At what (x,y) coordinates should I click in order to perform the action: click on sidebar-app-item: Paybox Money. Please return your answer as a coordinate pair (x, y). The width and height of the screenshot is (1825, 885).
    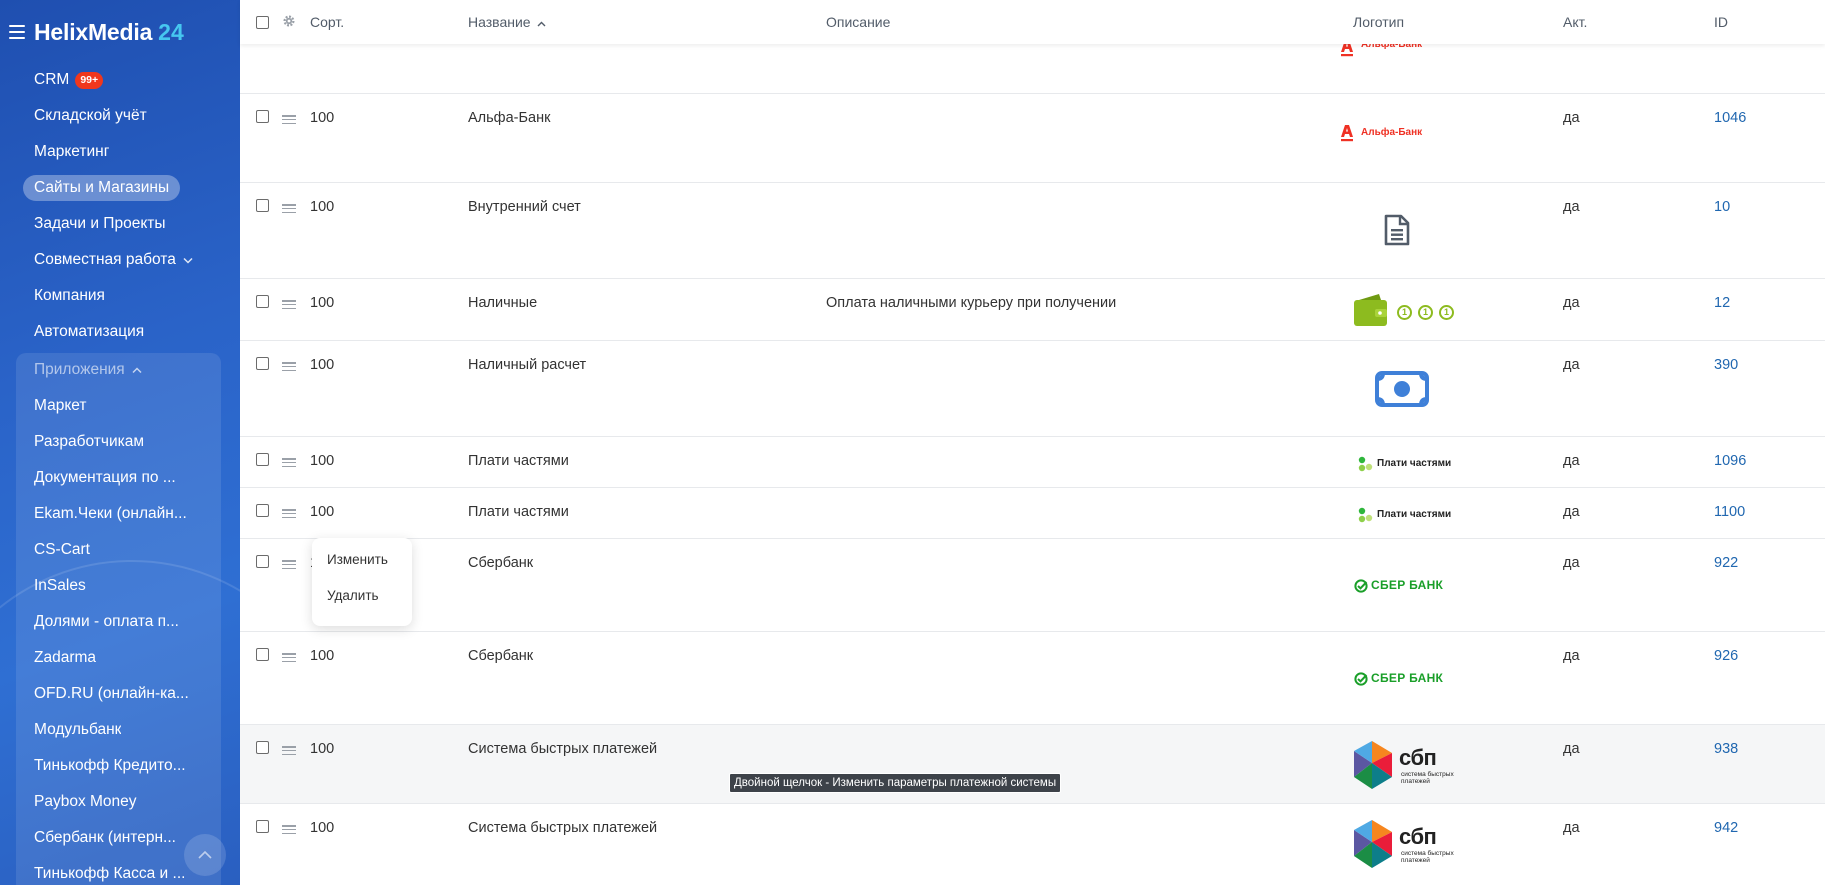
    Looking at the image, I should click on (120, 802).